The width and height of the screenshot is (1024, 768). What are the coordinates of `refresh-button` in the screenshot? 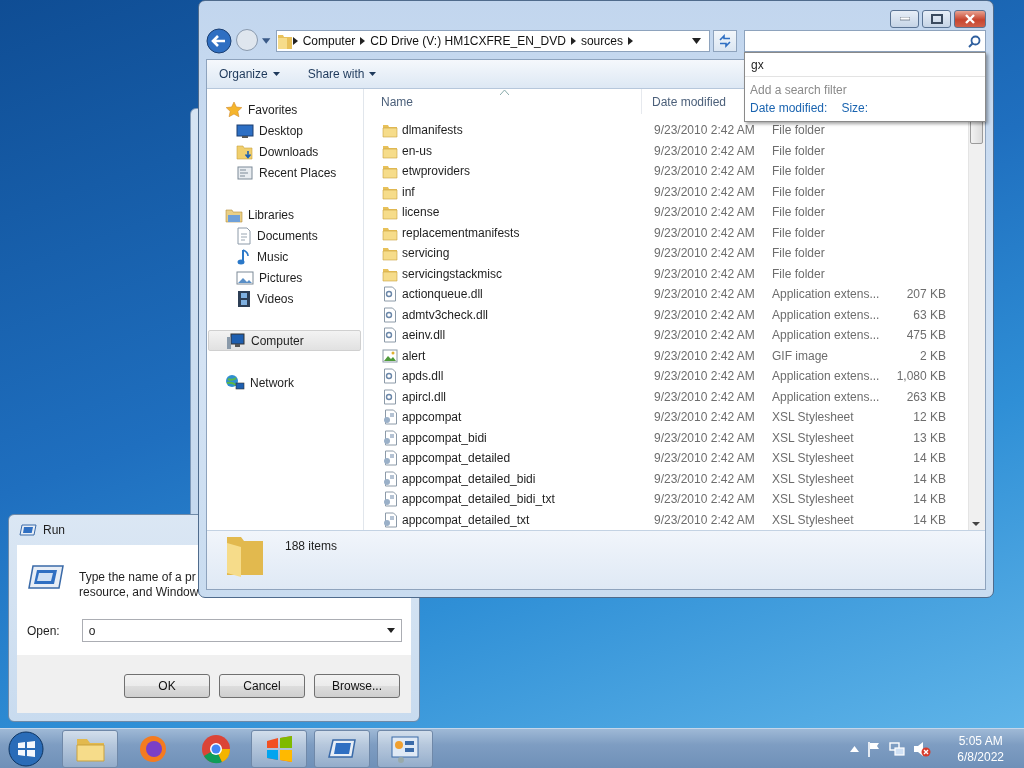 It's located at (724, 41).